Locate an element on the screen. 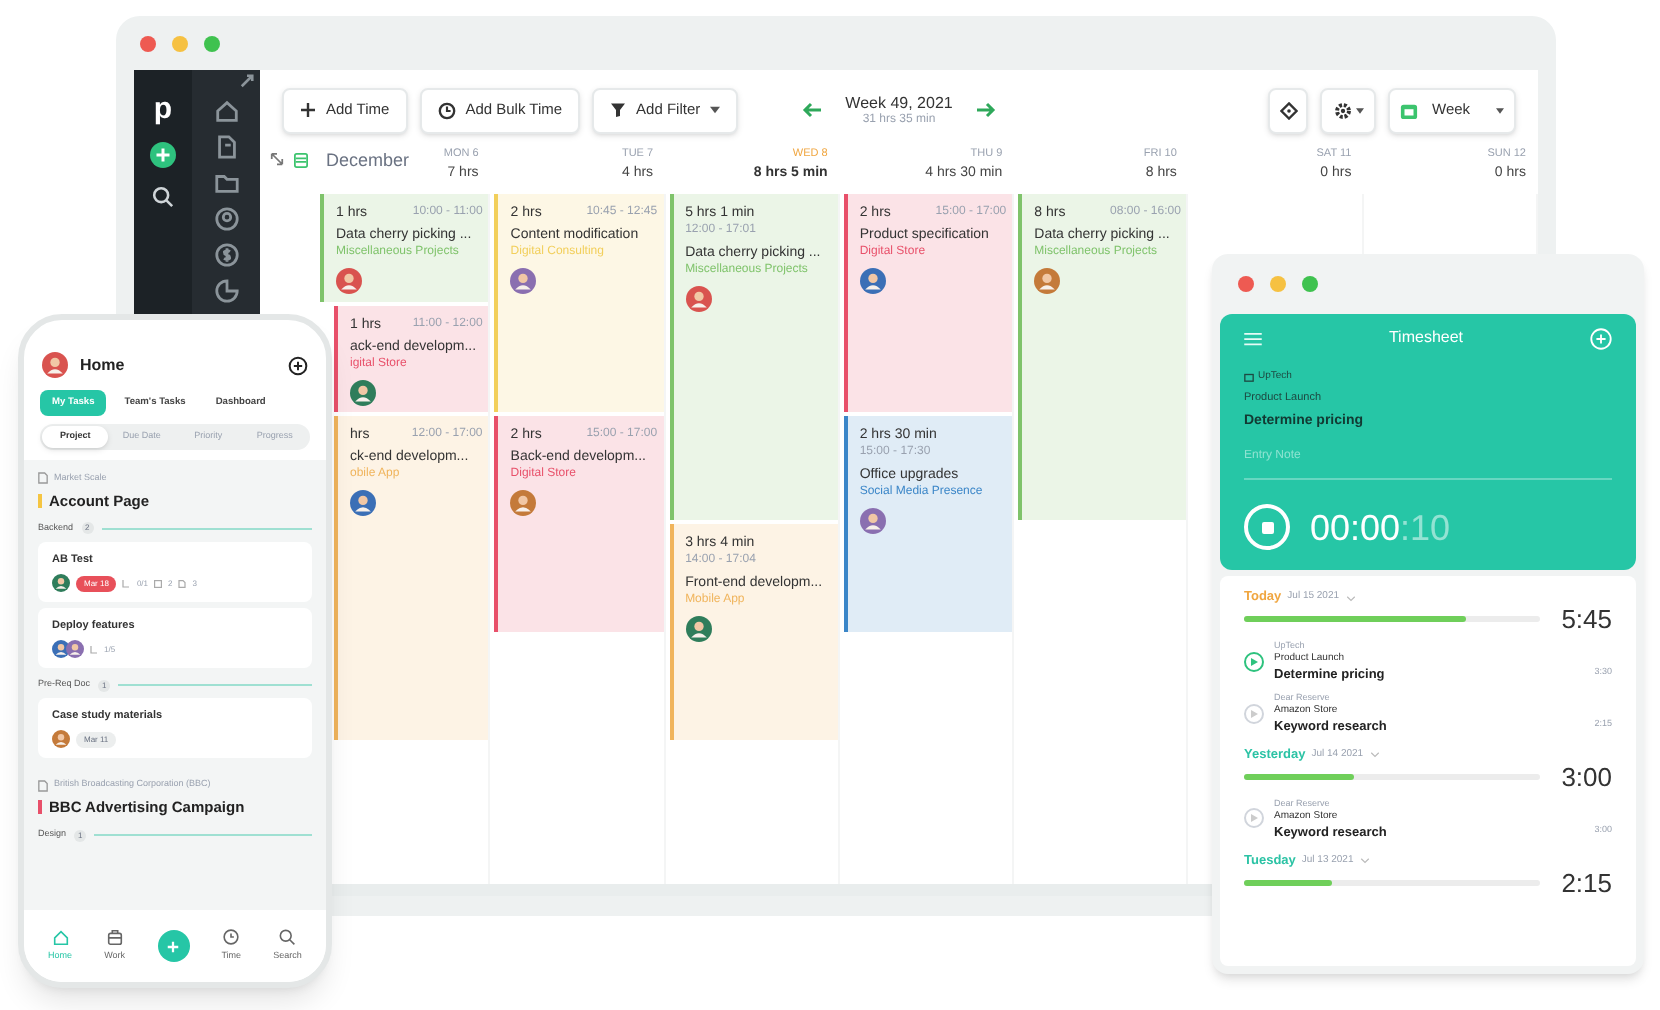 The image size is (1660, 1010). timer-display: 00:00:10 is located at coordinates (1380, 527).